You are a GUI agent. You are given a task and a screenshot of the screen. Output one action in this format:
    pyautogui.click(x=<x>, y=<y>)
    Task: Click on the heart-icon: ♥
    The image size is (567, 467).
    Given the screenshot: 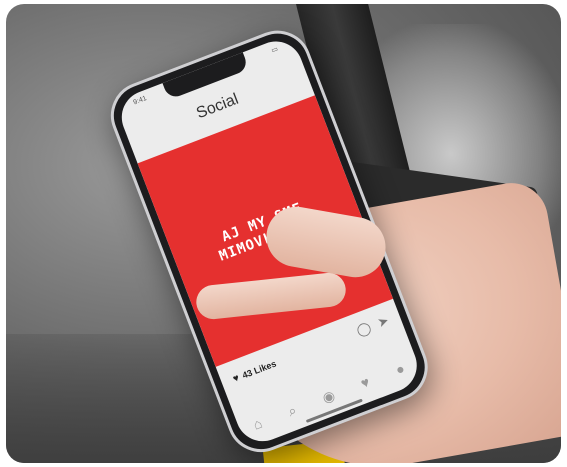 What is the action you would take?
    pyautogui.click(x=236, y=378)
    